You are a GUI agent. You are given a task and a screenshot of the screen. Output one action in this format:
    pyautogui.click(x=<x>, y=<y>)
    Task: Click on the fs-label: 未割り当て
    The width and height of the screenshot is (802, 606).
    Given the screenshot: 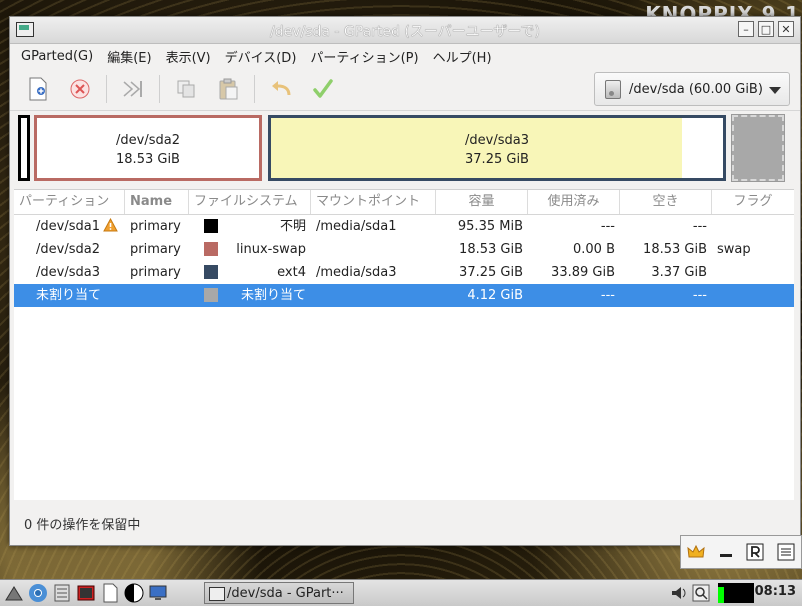 What is the action you would take?
    pyautogui.click(x=273, y=295)
    